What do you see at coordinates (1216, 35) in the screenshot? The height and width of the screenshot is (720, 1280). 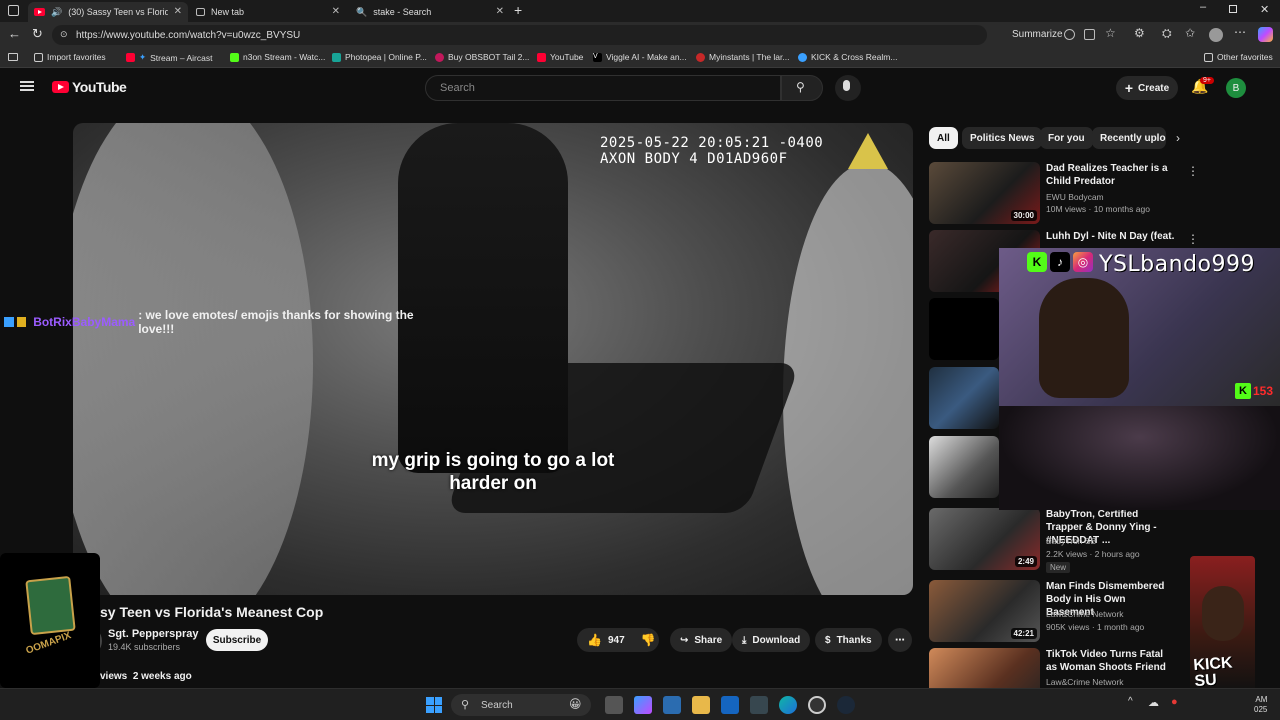 I see `profile-avatar-icon` at bounding box center [1216, 35].